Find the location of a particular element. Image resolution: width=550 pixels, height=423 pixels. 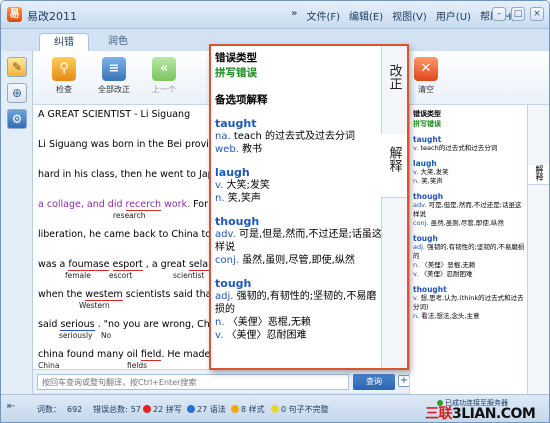

pp-definition-text: 虽然,虽则,尽管,即使,纵然 is located at coordinates (298, 260).